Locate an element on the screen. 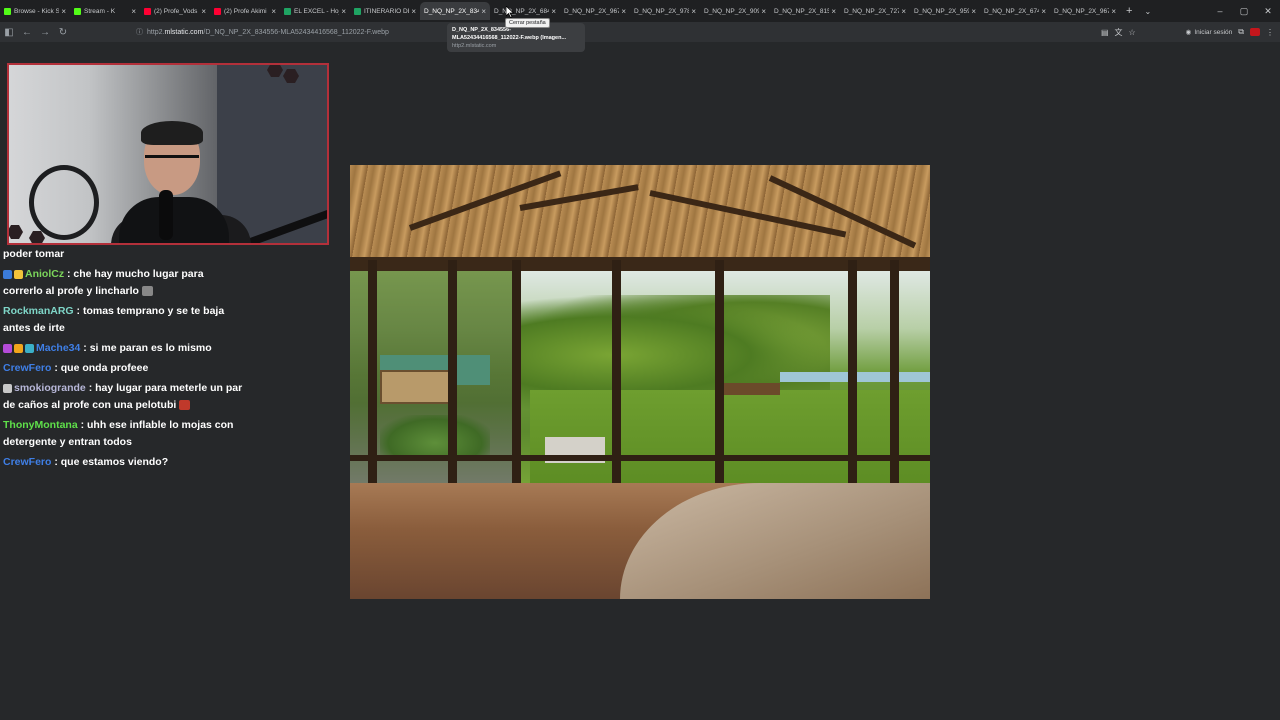 This screenshot has height=720, width=1280. recording-extension-icon is located at coordinates (1255, 32).